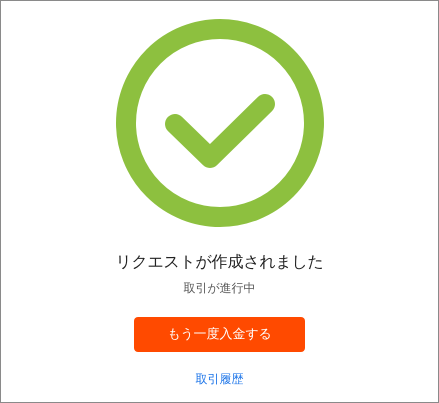  Describe the element at coordinates (220, 379) in the screenshot. I see `history-link: 取引履歴` at that location.